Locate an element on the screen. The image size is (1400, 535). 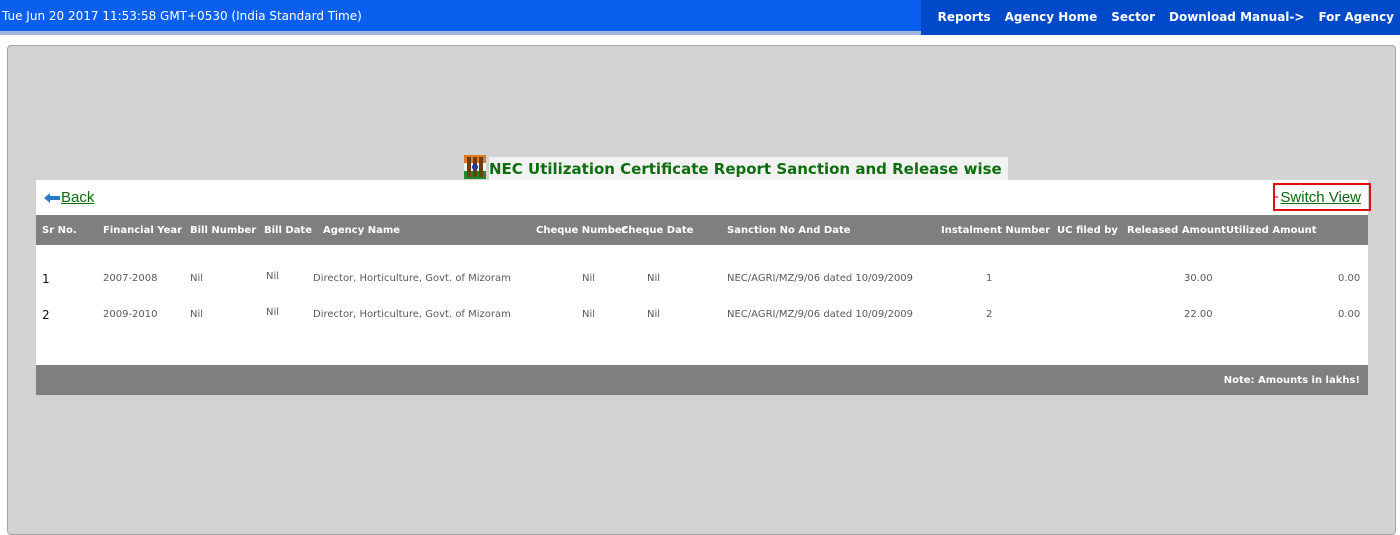
col-sanction-no-and-date: Sanction No And Date is located at coordinates (789, 230).